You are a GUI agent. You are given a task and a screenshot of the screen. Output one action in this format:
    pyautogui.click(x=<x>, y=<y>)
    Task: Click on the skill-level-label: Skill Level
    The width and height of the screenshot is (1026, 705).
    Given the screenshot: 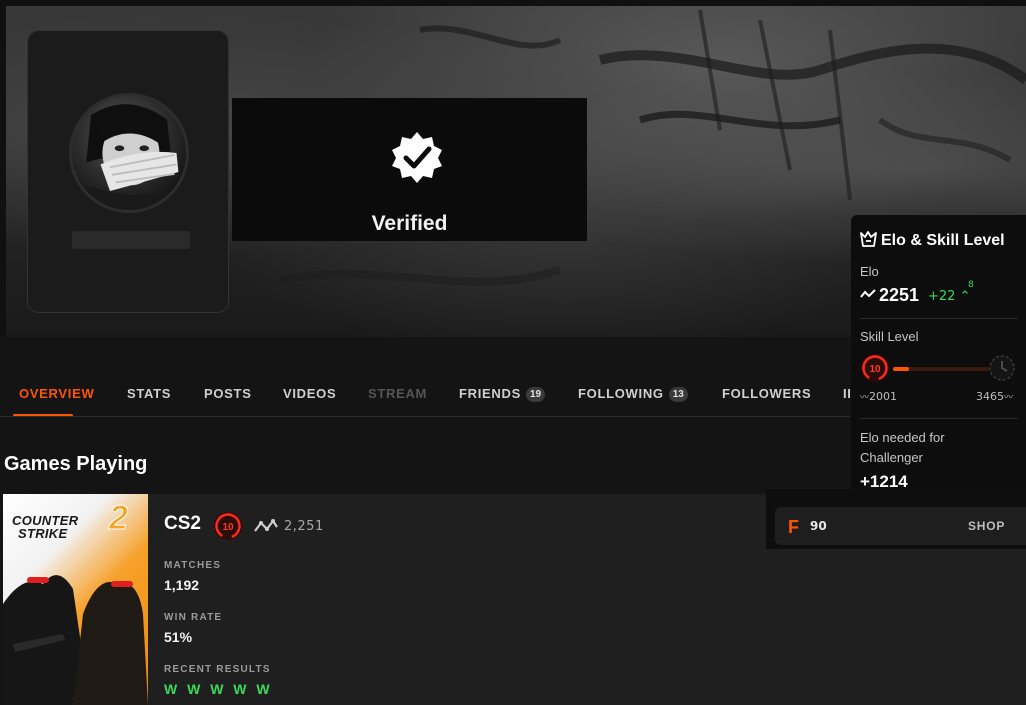 What is the action you would take?
    pyautogui.click(x=889, y=336)
    